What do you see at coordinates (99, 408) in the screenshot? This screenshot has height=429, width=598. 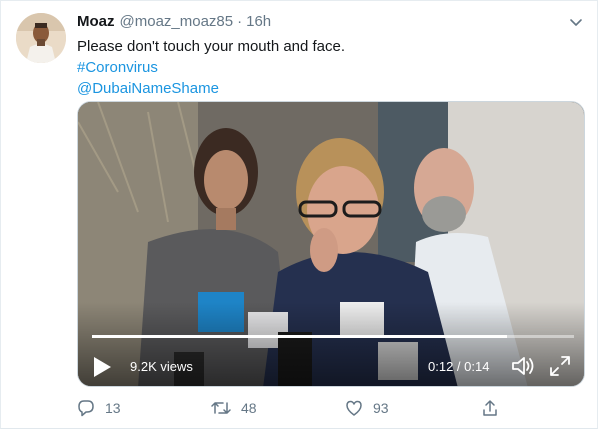 I see `reply-button: 13` at bounding box center [99, 408].